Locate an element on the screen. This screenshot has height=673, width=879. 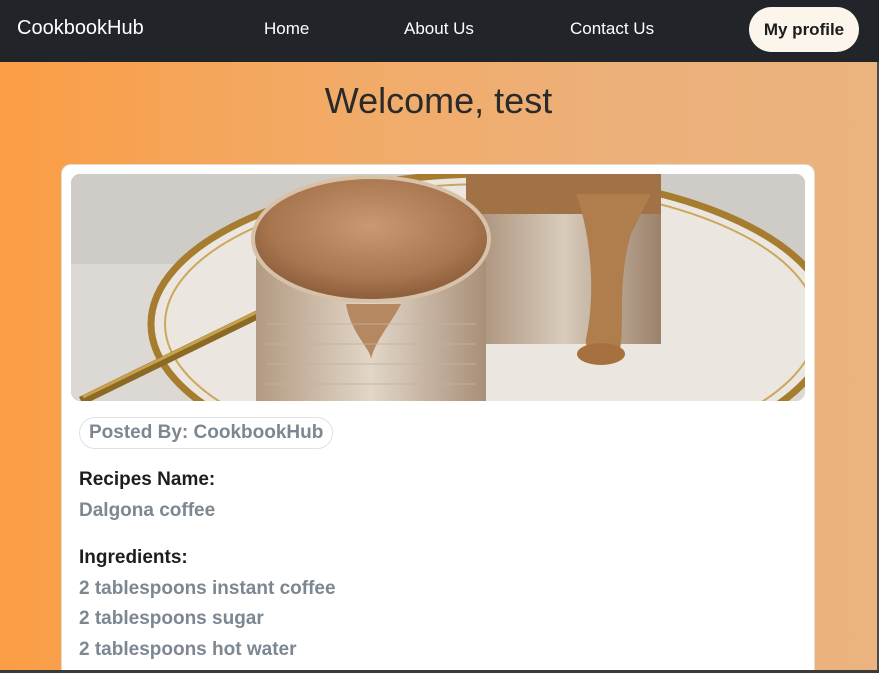
posted-by-badge: Posted By: CookbookHub is located at coordinates (206, 433).